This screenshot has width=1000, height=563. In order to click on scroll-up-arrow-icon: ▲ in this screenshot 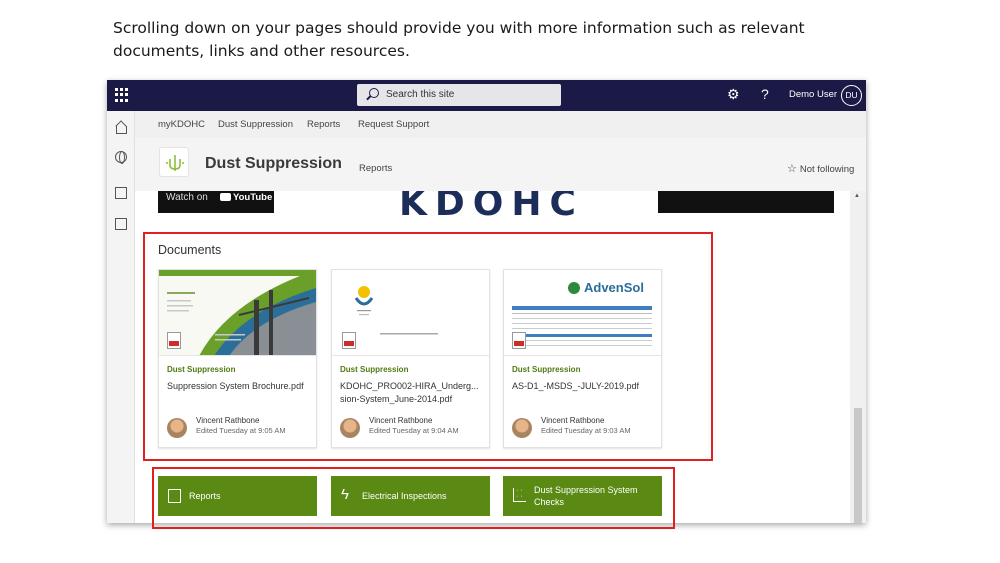, I will do `click(857, 196)`.